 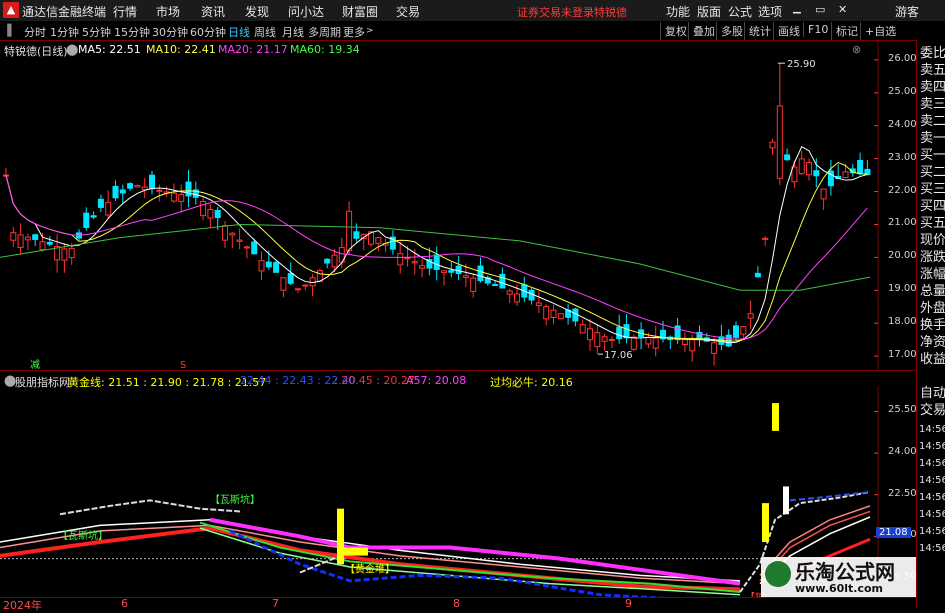 What do you see at coordinates (709, 11) in the screenshot?
I see `menu-item-banmian: 版面` at bounding box center [709, 11].